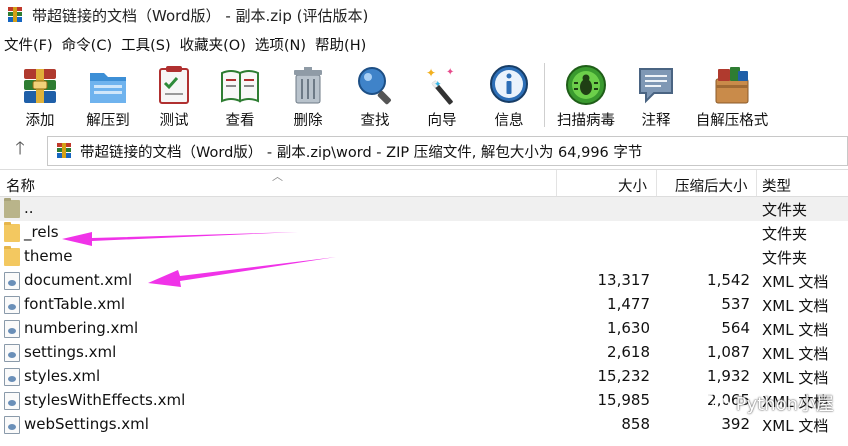  Describe the element at coordinates (424, 44) in the screenshot. I see `menu-bar: 文件(F) 命令(C) 工具(S) 收藏夹(O) 选项(N) 帮助(H)` at that location.